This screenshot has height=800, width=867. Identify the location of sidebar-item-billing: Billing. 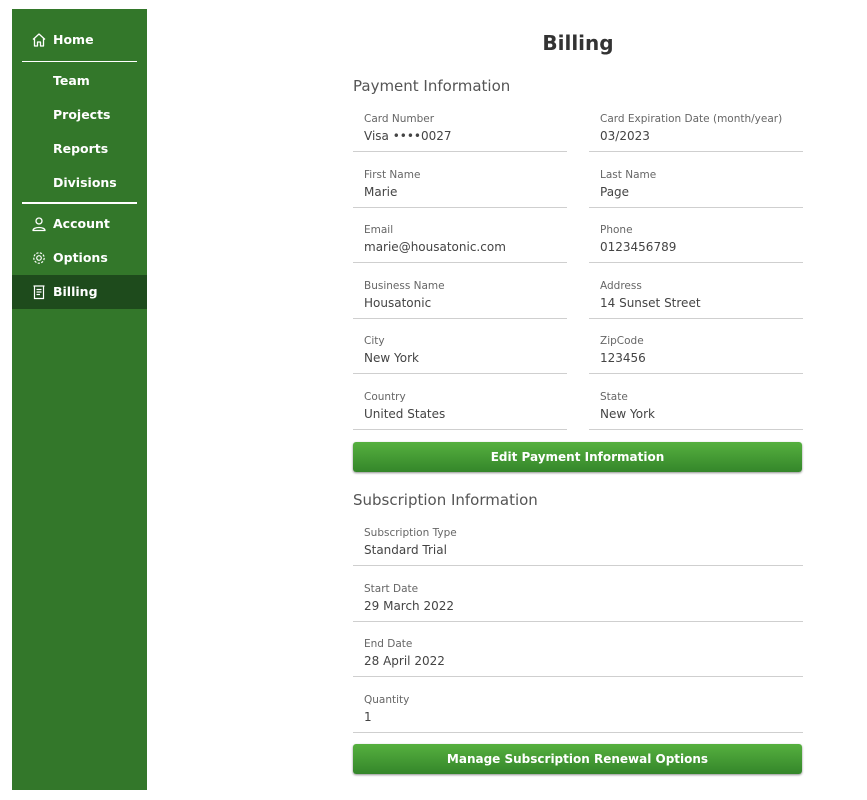
(79, 292).